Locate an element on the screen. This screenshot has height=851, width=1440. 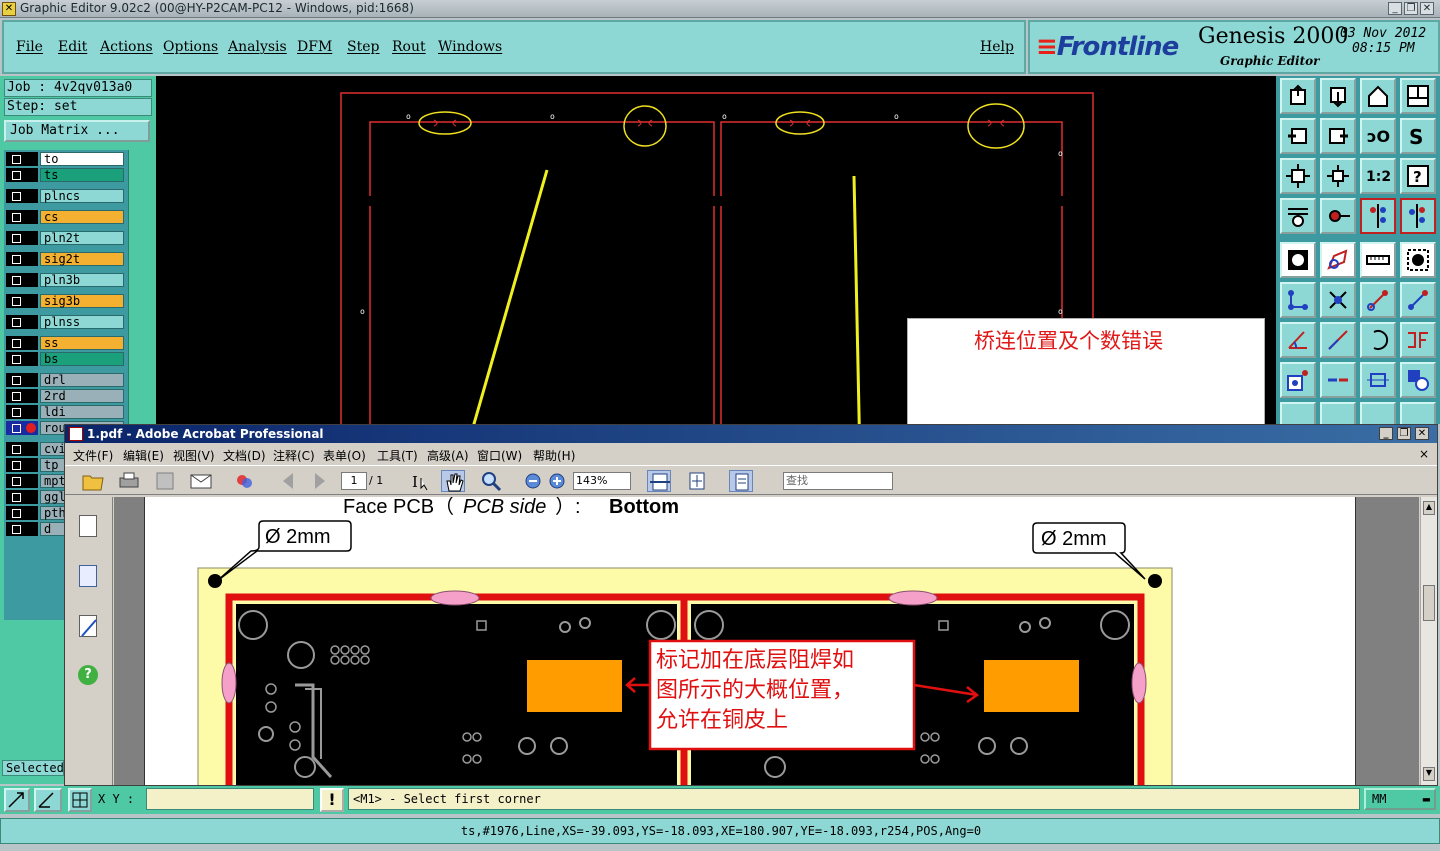
units-selector: MM ▬ is located at coordinates (1400, 799).